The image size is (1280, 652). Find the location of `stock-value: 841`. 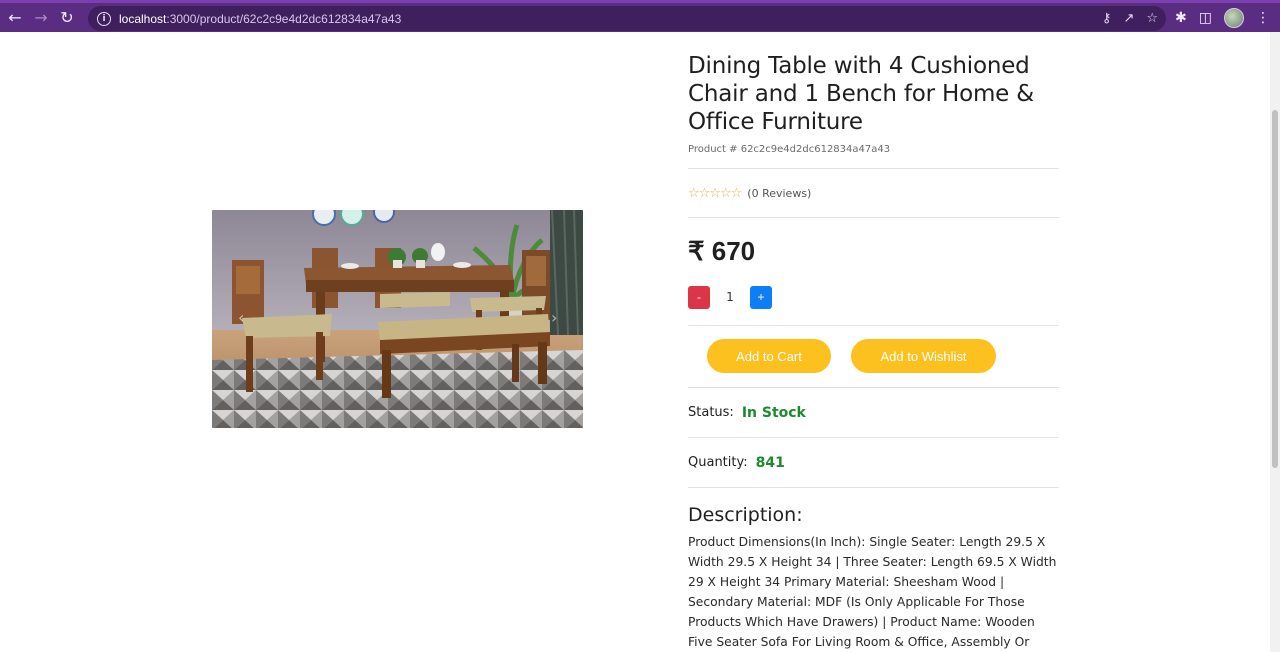

stock-value: 841 is located at coordinates (770, 462).